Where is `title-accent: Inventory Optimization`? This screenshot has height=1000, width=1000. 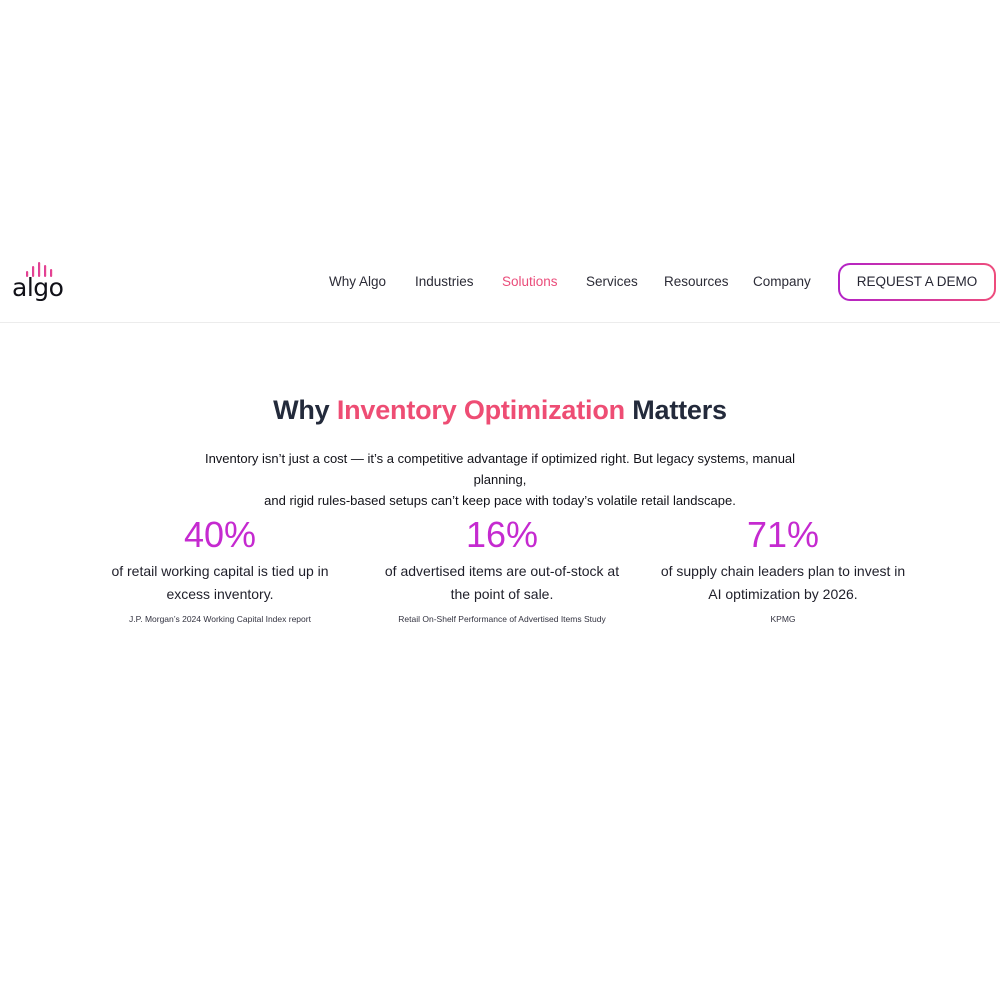
title-accent: Inventory Optimization is located at coordinates (480, 410).